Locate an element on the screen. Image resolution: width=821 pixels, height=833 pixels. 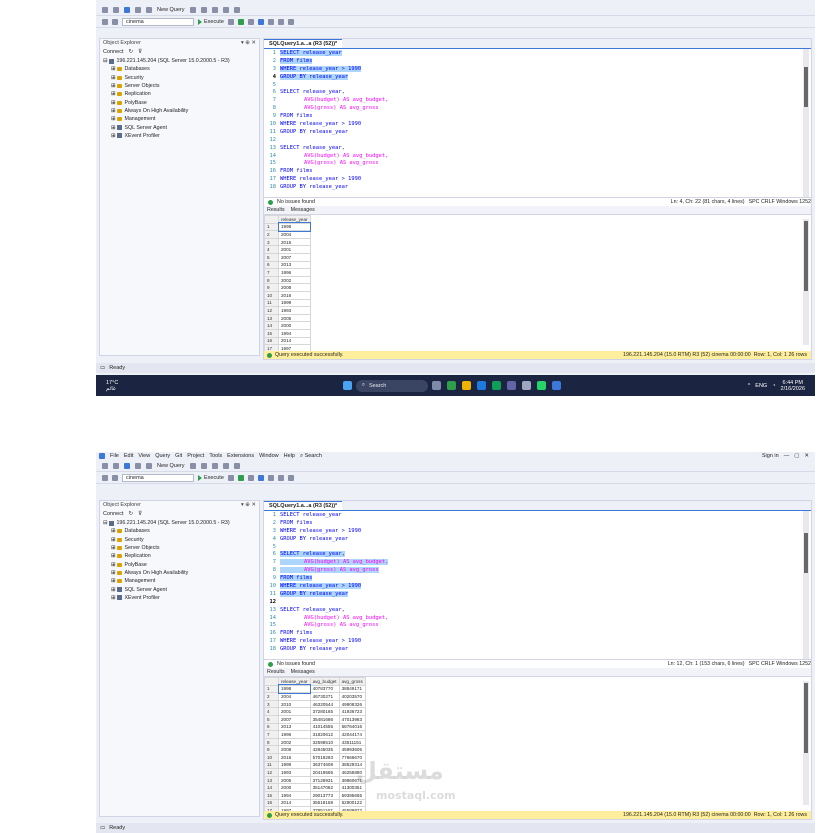
table-row: 1 1998 40783770 38849171 is located at coordinates (315, 689).